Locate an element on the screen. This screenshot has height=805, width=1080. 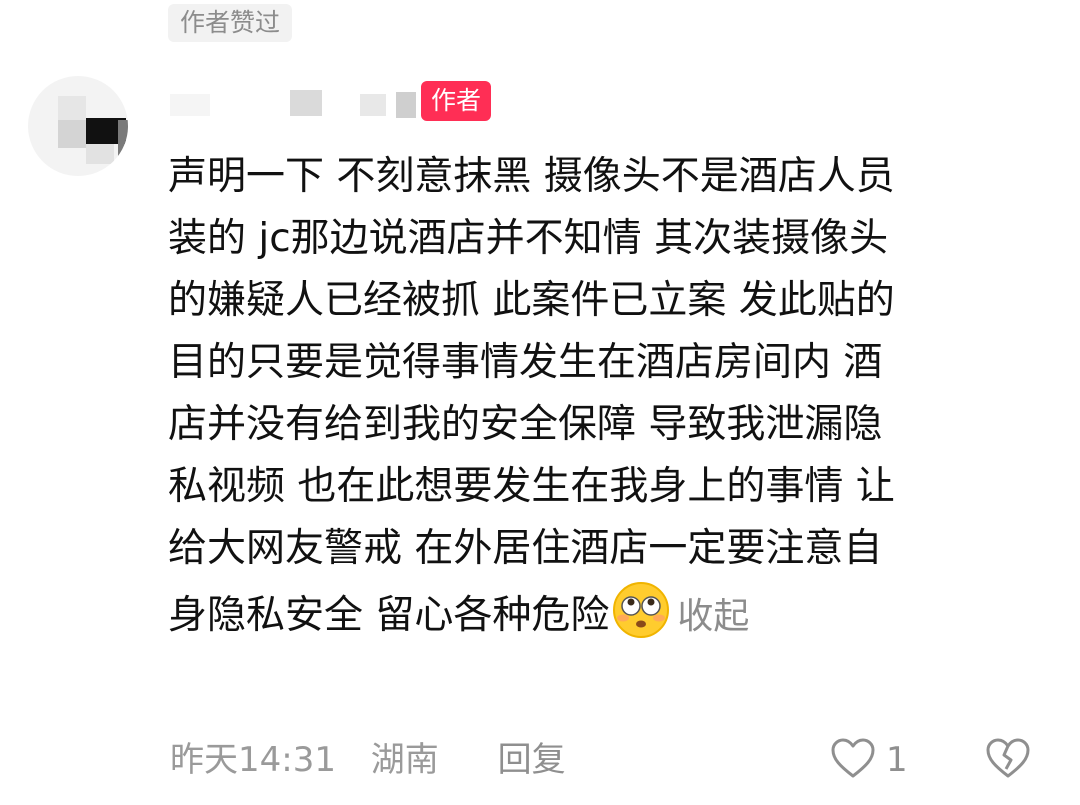
comment-line: 的嫌疑人已经被抓 此案件已立案 发此贴的 is located at coordinates (531, 300).